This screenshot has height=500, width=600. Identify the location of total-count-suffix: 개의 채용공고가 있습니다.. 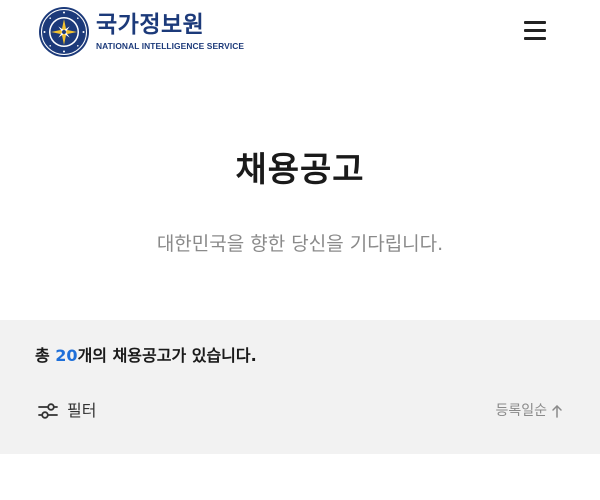
(167, 355).